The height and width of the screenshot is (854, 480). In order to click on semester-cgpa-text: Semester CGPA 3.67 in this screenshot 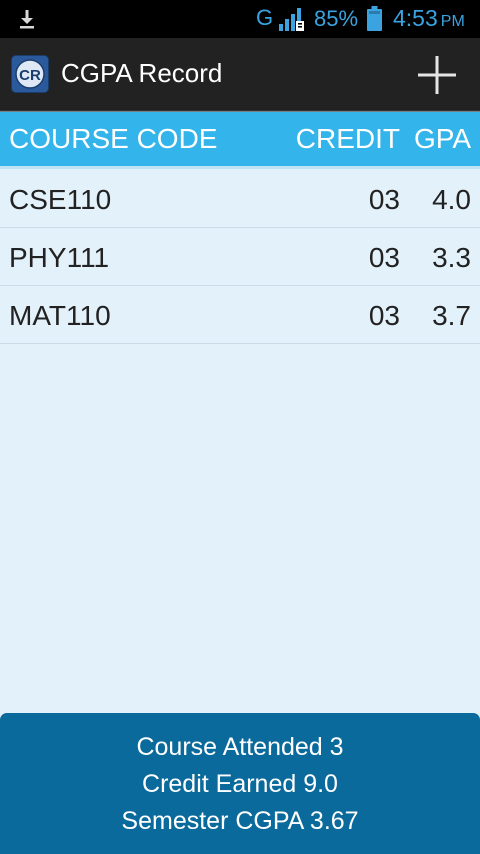, I will do `click(240, 821)`.